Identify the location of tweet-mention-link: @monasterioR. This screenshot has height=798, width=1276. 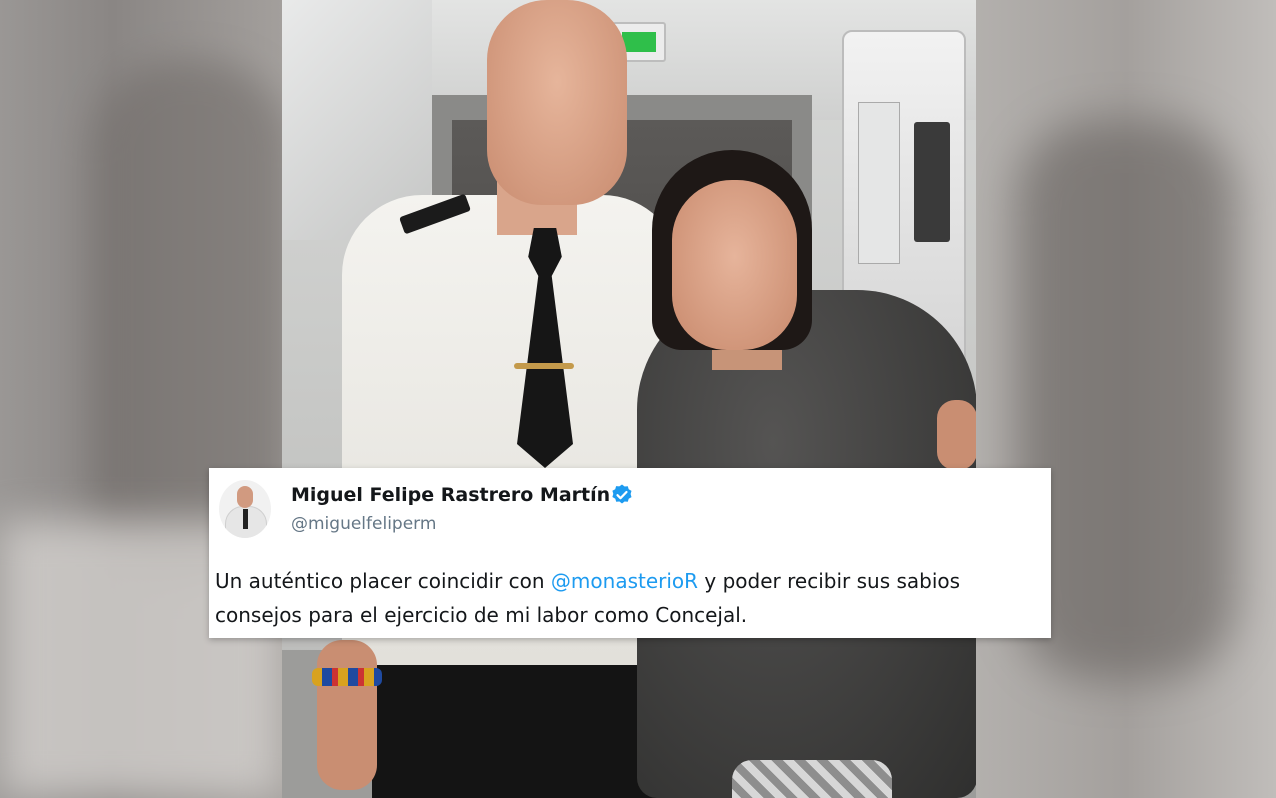
(624, 581).